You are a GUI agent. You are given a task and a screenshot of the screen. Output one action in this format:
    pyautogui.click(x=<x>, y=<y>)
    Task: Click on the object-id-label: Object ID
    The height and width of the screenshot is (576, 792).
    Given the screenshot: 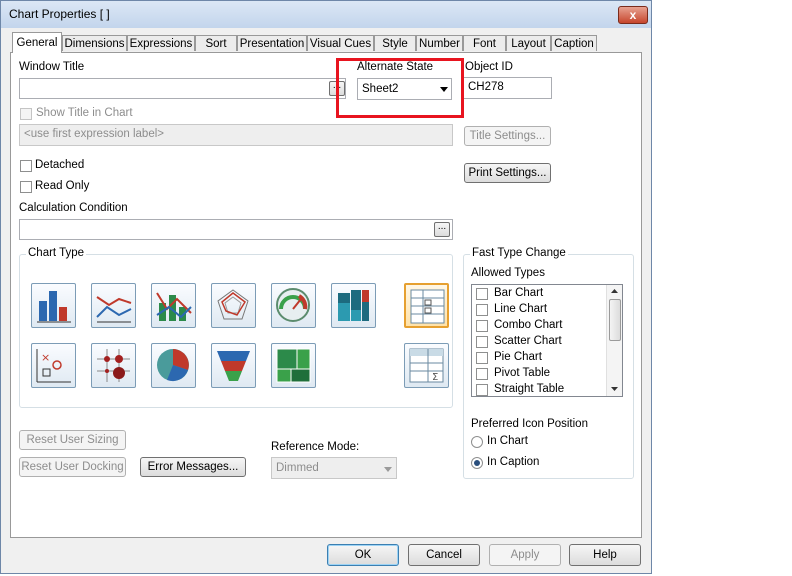 What is the action you would take?
    pyautogui.click(x=489, y=67)
    